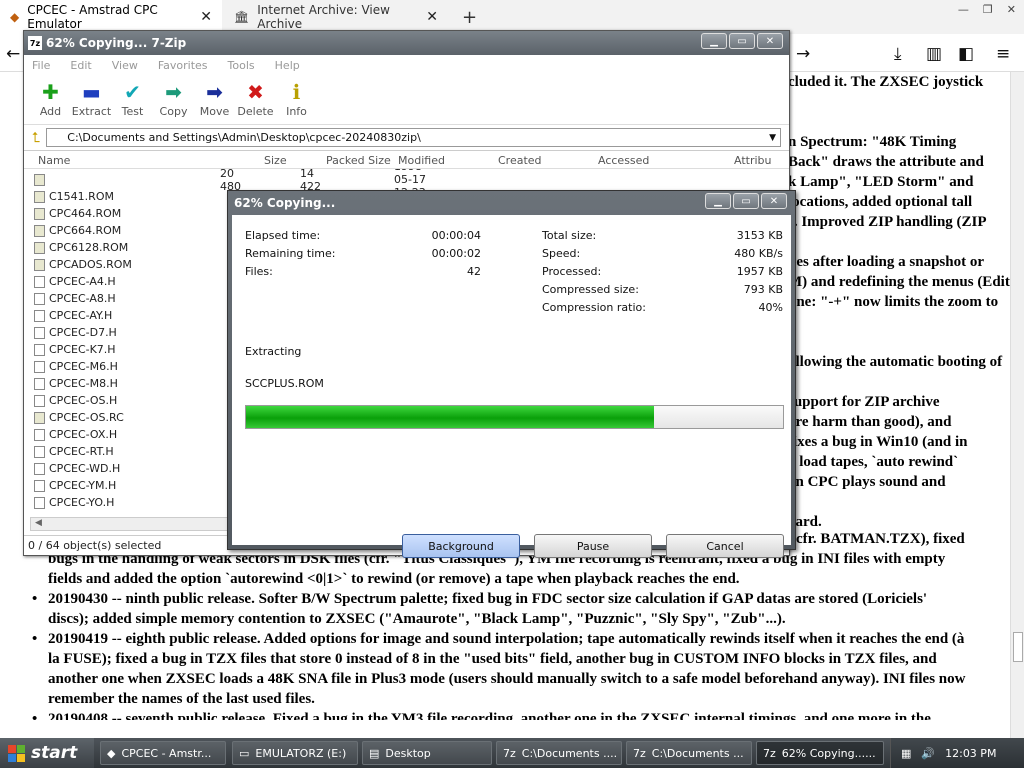 This screenshot has width=1024, height=768. I want to click on table-row: CPC664.ROM, so click(77, 230).